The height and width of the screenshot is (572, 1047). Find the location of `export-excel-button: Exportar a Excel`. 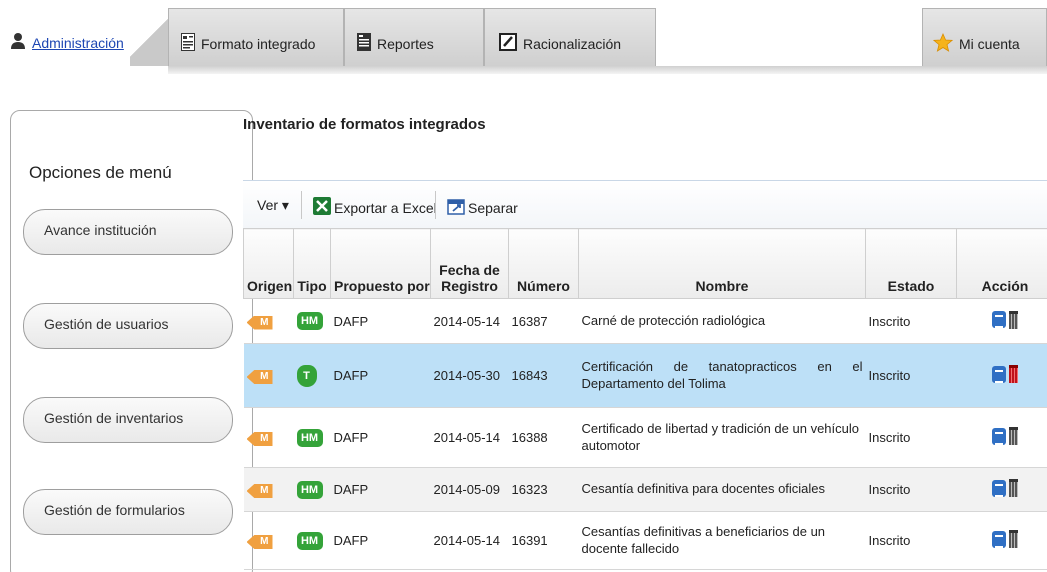

export-excel-button: Exportar a Excel is located at coordinates (375, 207).